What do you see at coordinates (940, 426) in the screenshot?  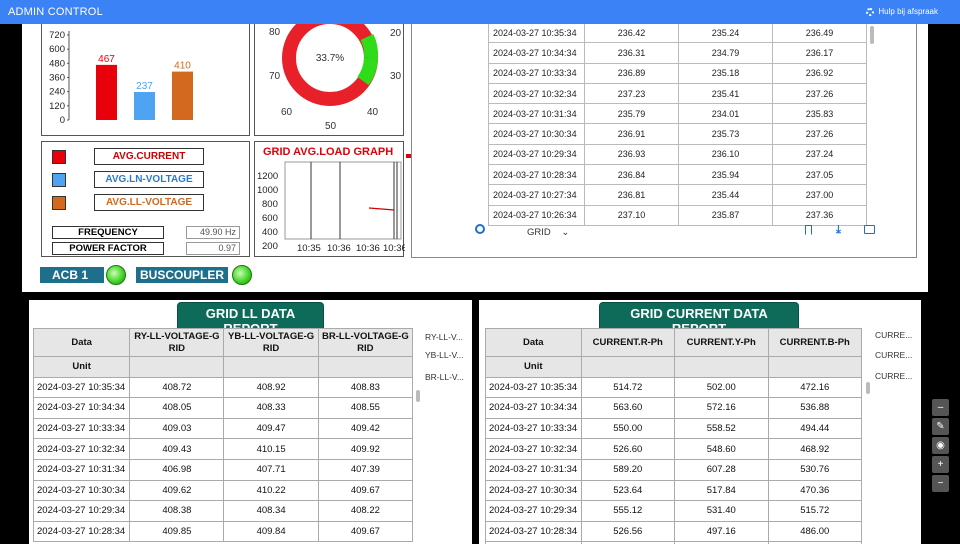 I see `pen-icon: ✎` at bounding box center [940, 426].